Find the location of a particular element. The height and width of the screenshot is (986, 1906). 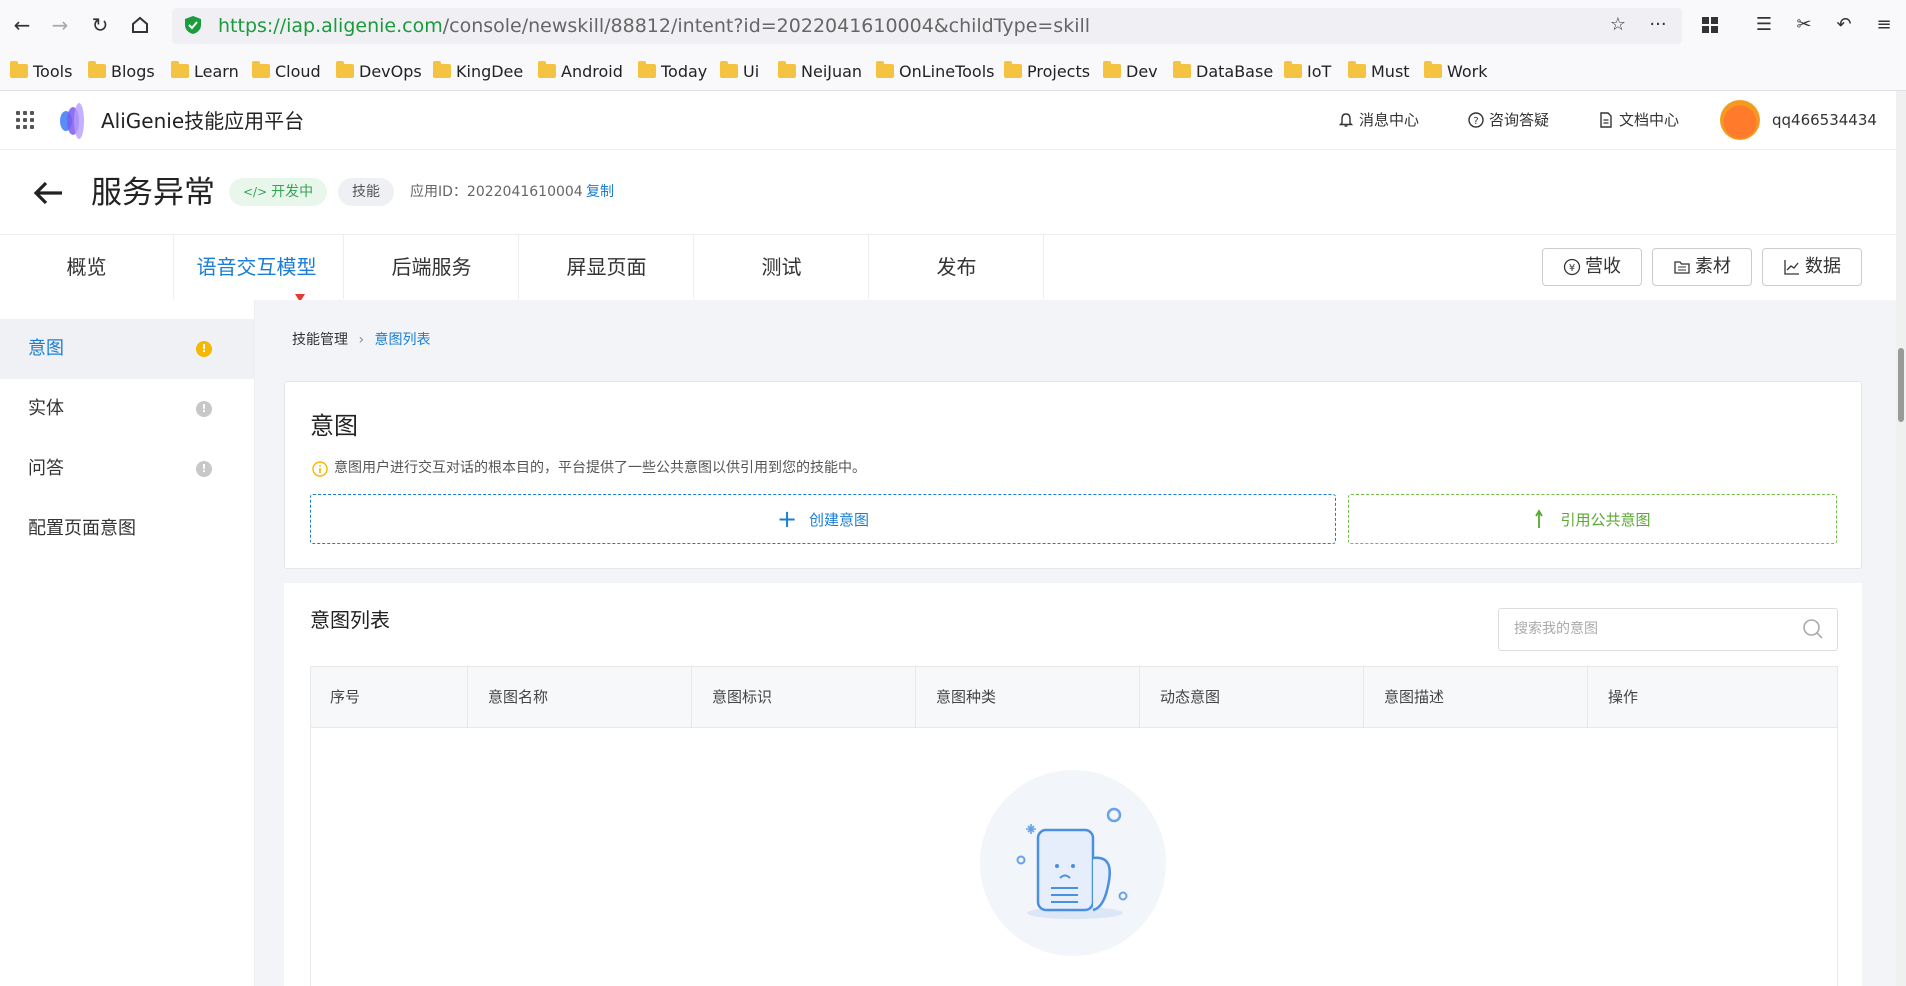

docs-link: 文档中心 is located at coordinates (1638, 120).